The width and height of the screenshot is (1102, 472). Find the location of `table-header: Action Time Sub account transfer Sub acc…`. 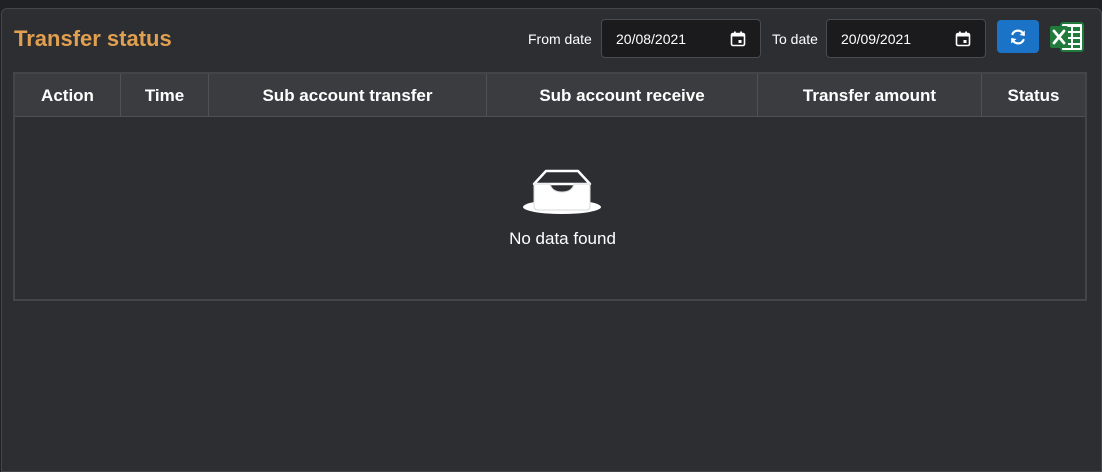

table-header: Action Time Sub account transfer Sub acc… is located at coordinates (550, 95).